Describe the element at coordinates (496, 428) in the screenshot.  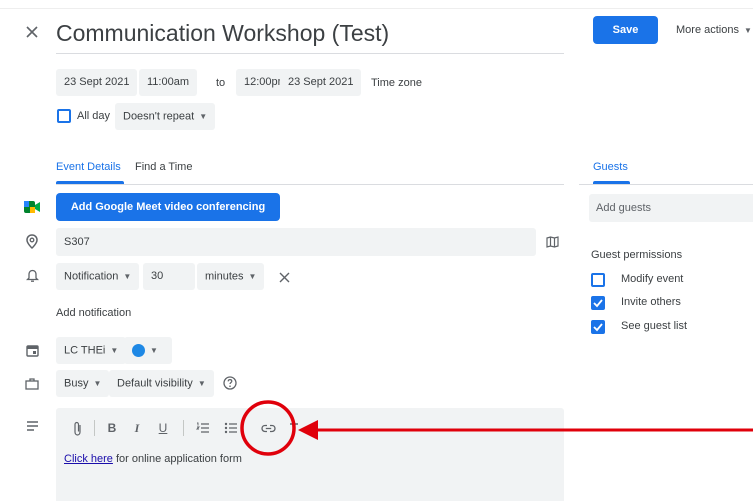
I see `annotation-overlay` at that location.